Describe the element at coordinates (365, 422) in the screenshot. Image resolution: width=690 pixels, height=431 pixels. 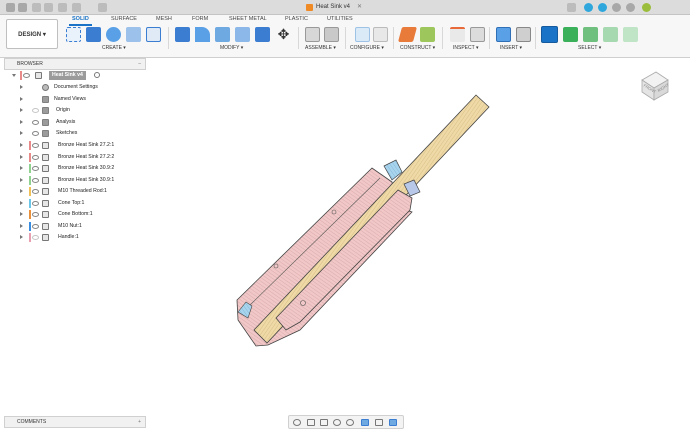
I see `display-settings-icon` at that location.